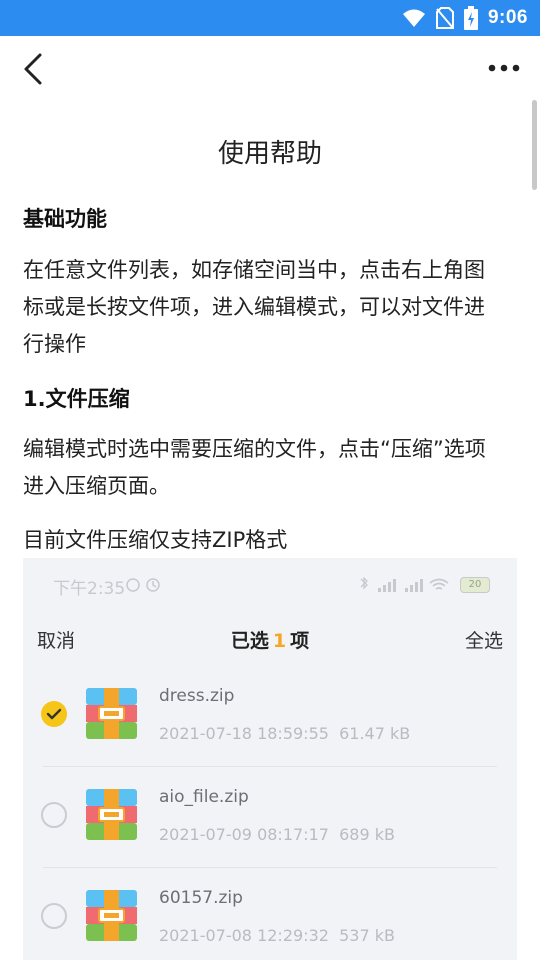 The width and height of the screenshot is (540, 960). I want to click on section-heading-basics: 基础功能, so click(65, 219).